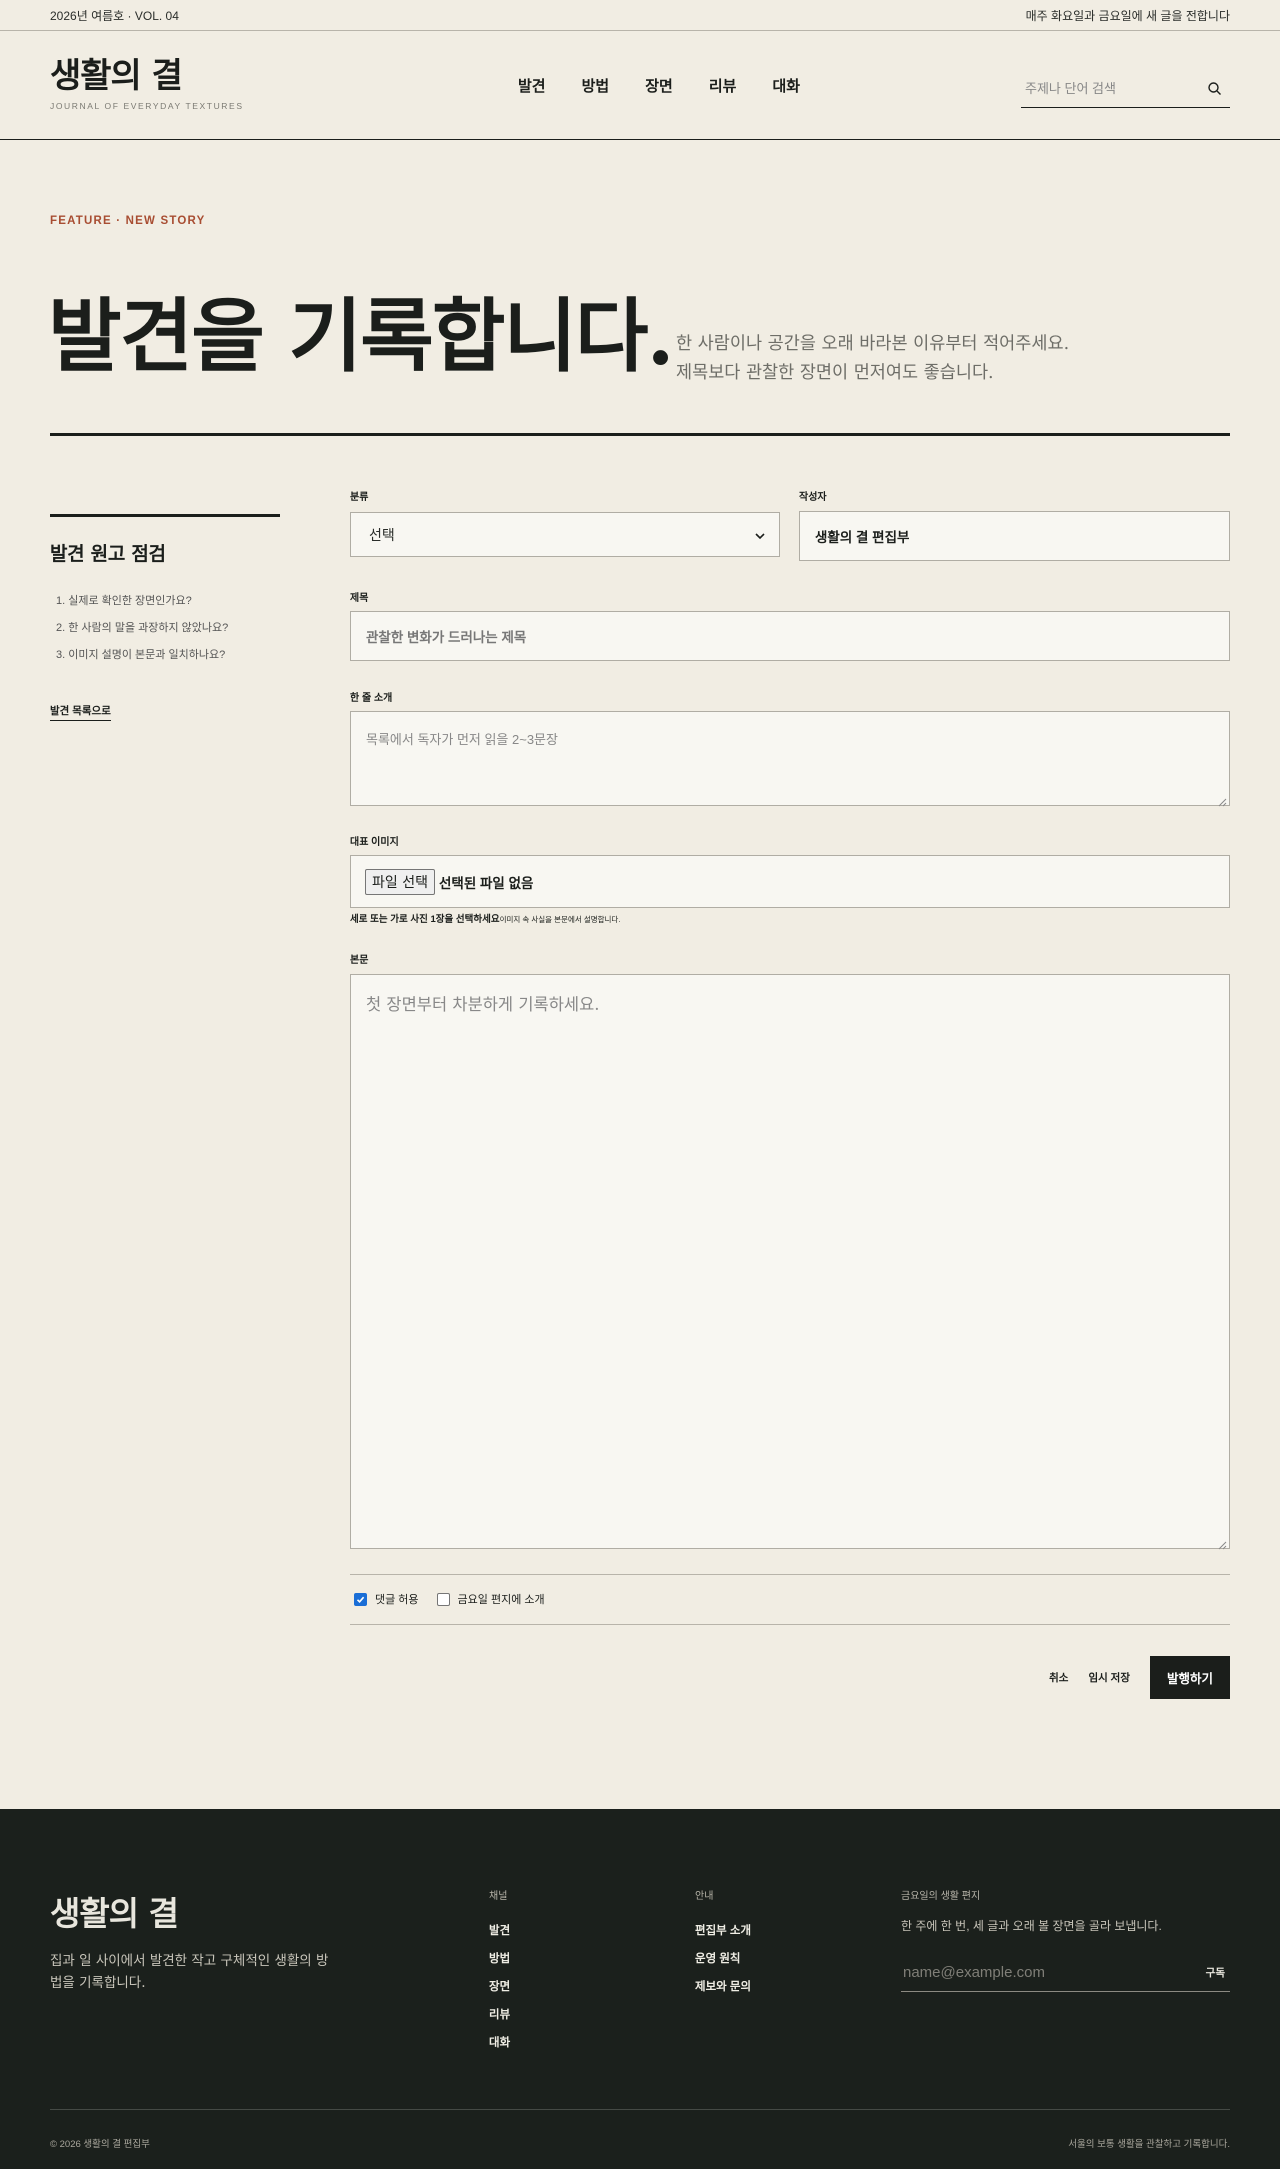  What do you see at coordinates (180, 76) in the screenshot?
I see `brand-title: 생활의 결` at bounding box center [180, 76].